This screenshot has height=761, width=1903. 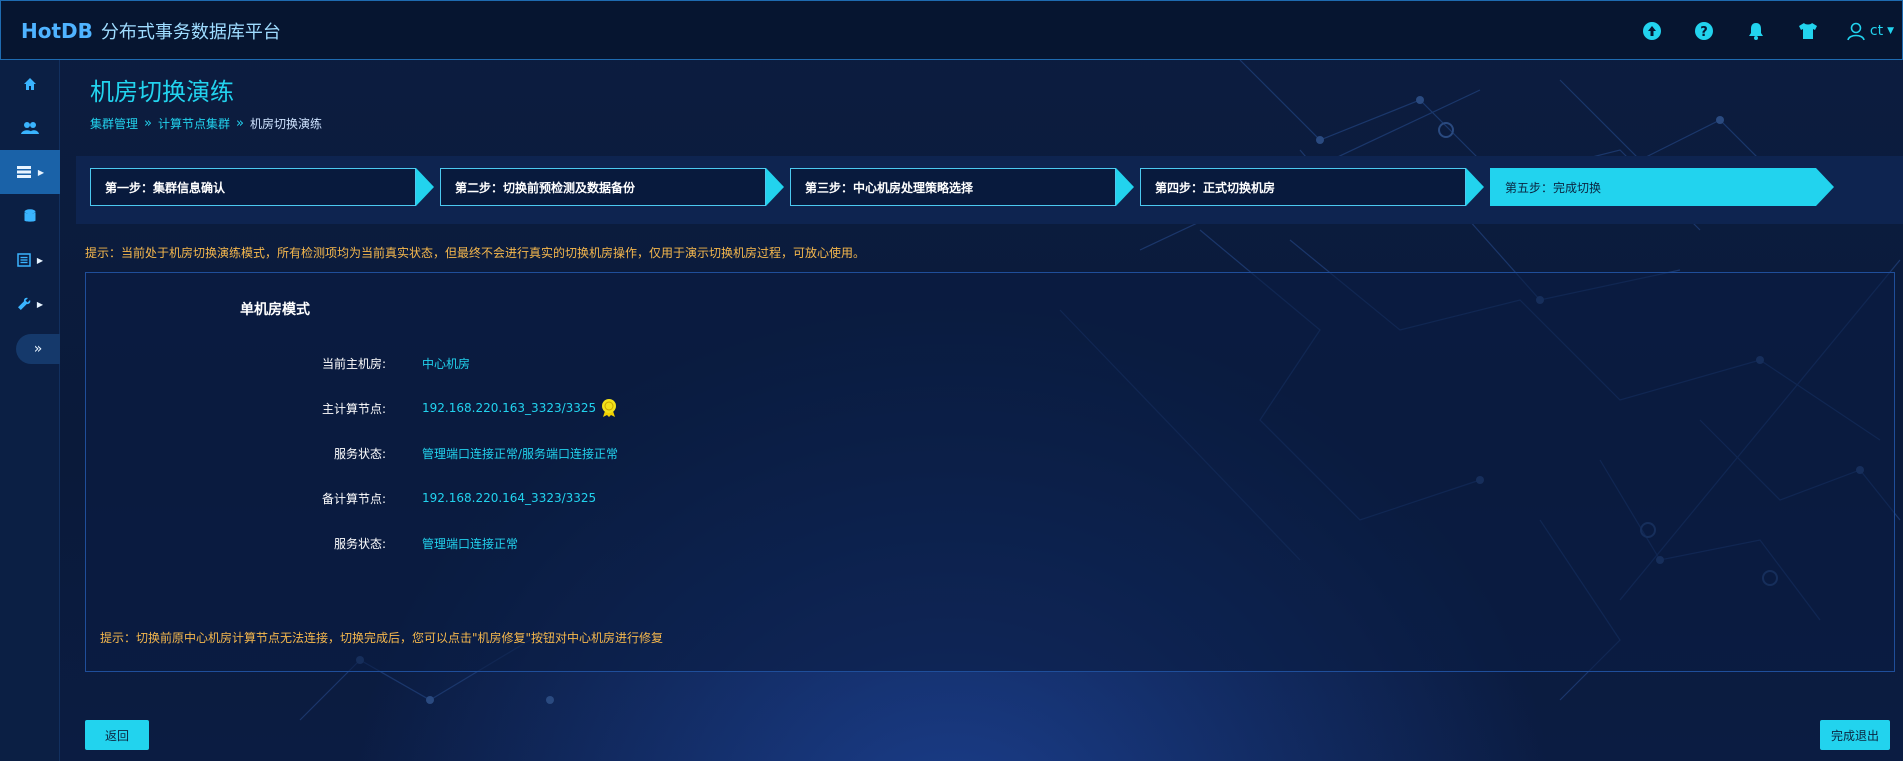 I want to click on row-value: 中心机房, so click(x=446, y=363).